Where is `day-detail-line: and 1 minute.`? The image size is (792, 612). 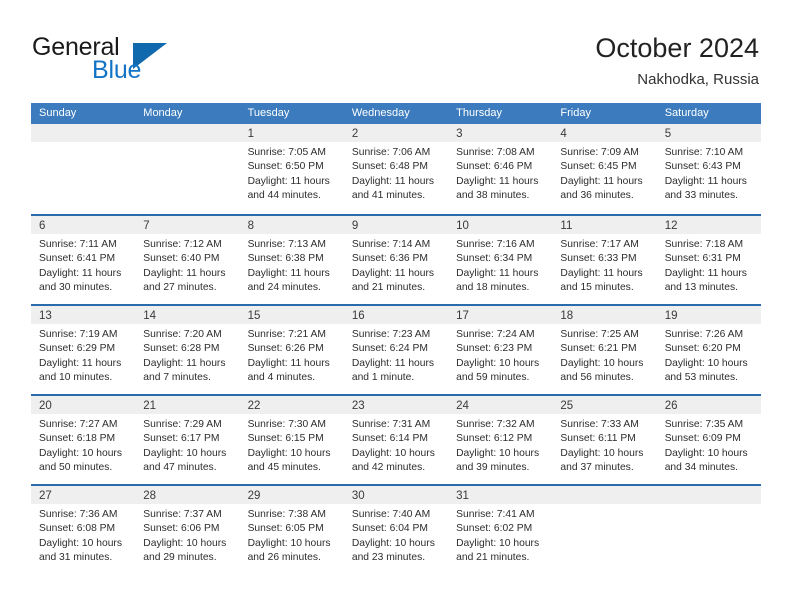 day-detail-line: and 1 minute. is located at coordinates (383, 378).